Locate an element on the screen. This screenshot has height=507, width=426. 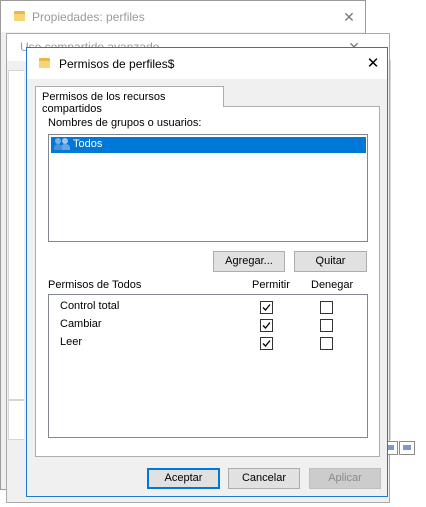
cancel-button: Cancelar is located at coordinates (264, 478).